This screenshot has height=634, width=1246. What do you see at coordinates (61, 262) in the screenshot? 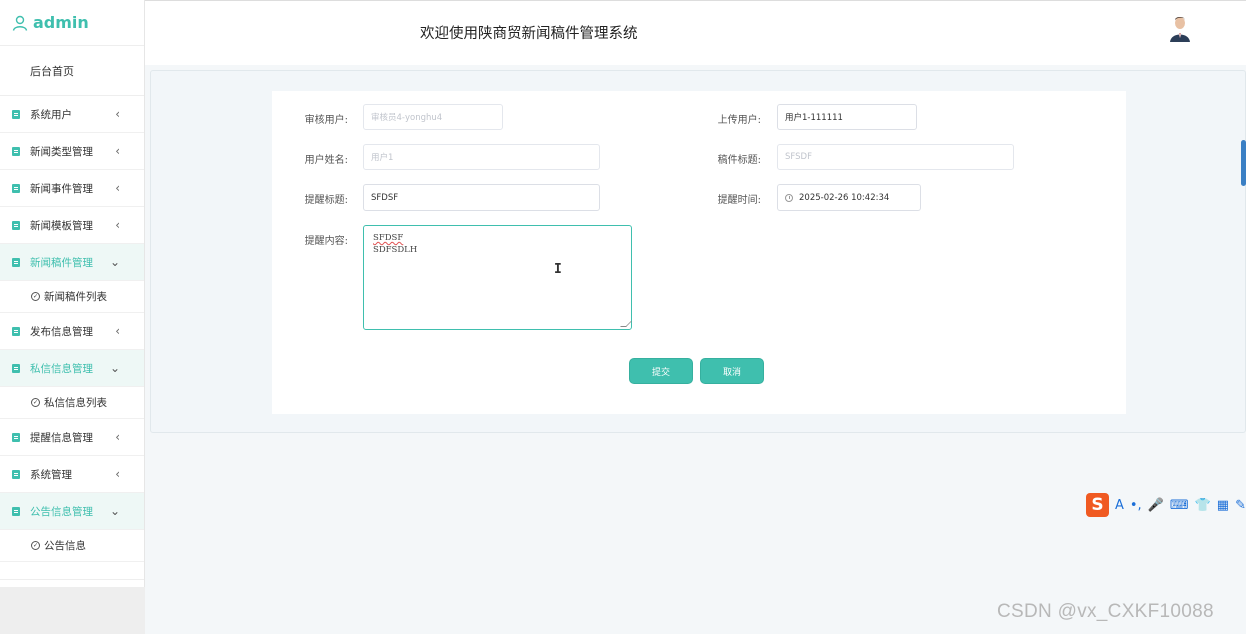
I see `sidebar-item-label: 新闻稿件管理` at bounding box center [61, 262].